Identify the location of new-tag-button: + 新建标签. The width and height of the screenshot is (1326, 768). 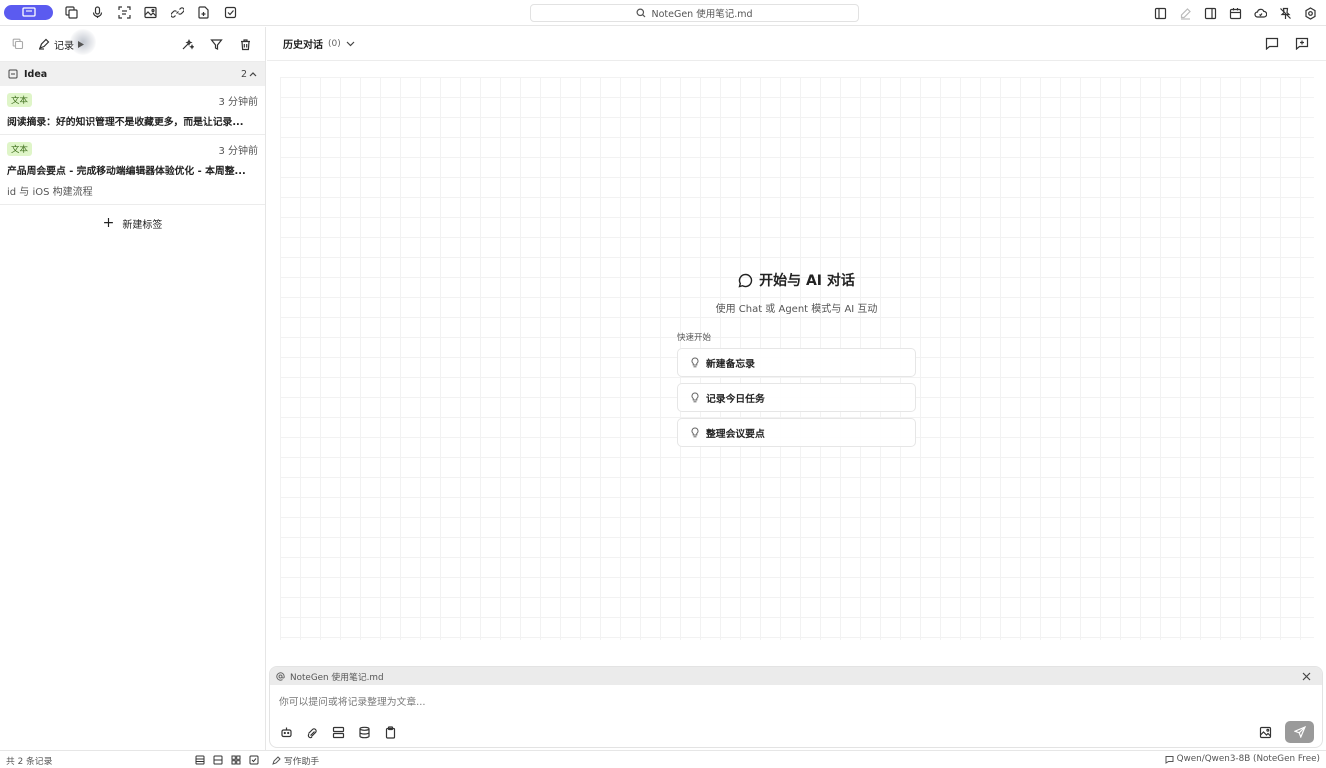
(132, 223).